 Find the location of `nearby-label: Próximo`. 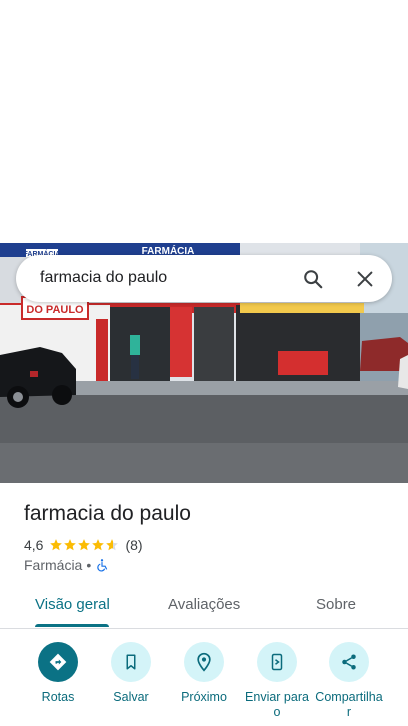

nearby-label: Próximo is located at coordinates (204, 697).